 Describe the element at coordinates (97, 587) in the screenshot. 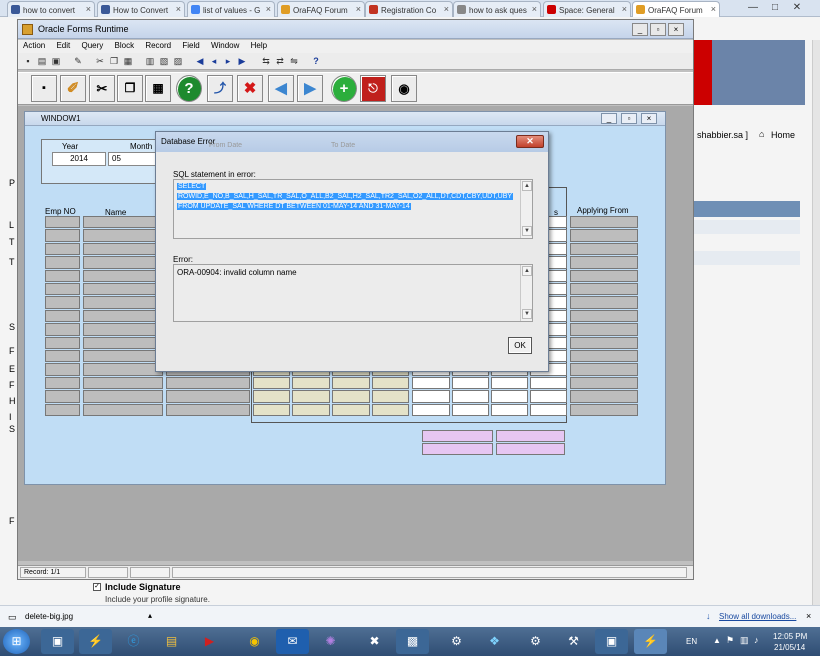

I see `include-signature-checkbox: ✓` at that location.